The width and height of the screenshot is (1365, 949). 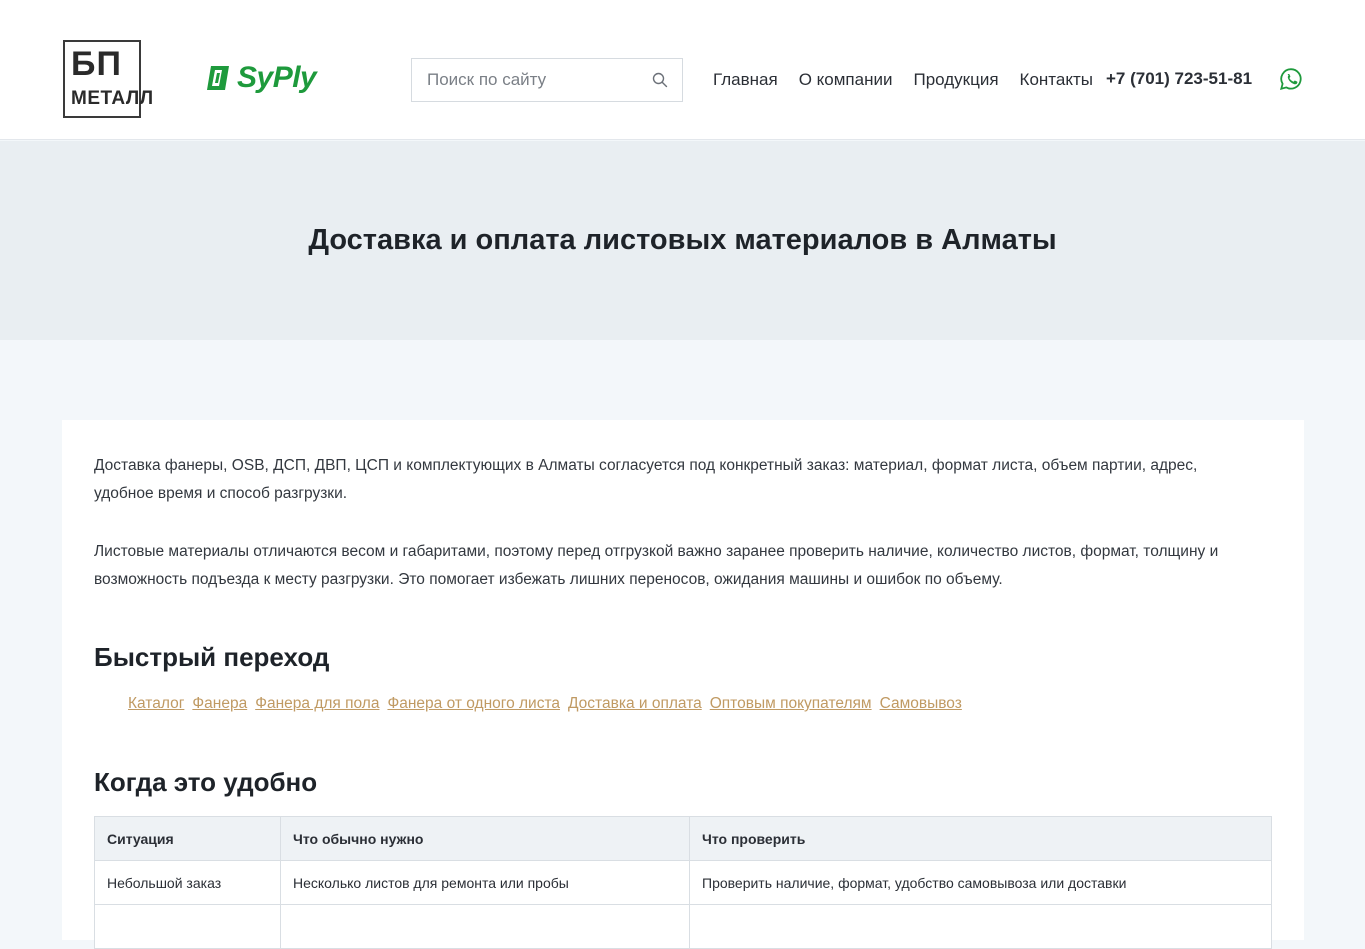 I want to click on quick-link-delivery: Доставка и оплата, so click(x=635, y=704).